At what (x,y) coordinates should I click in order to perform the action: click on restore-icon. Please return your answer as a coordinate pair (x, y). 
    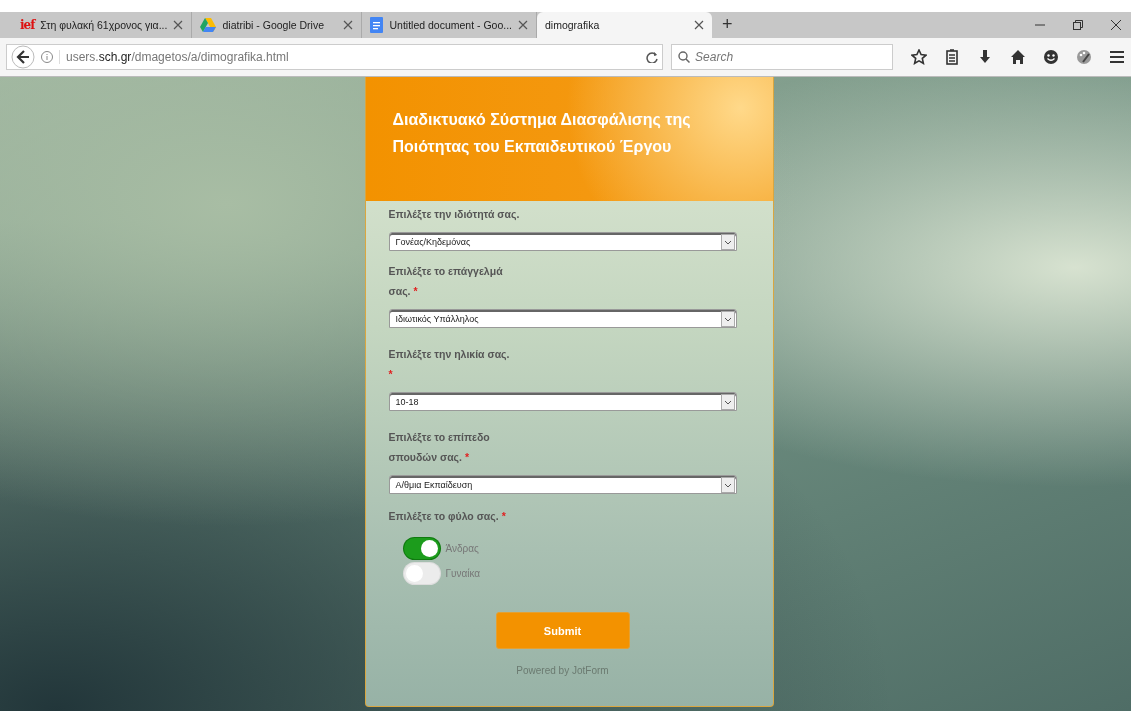
    Looking at the image, I should click on (1078, 25).